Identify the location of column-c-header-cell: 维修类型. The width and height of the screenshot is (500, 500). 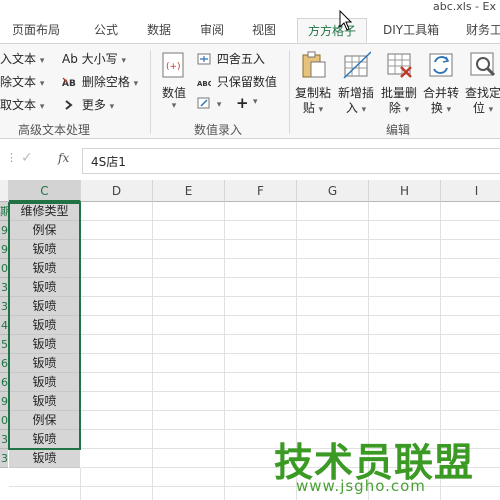
(44, 211).